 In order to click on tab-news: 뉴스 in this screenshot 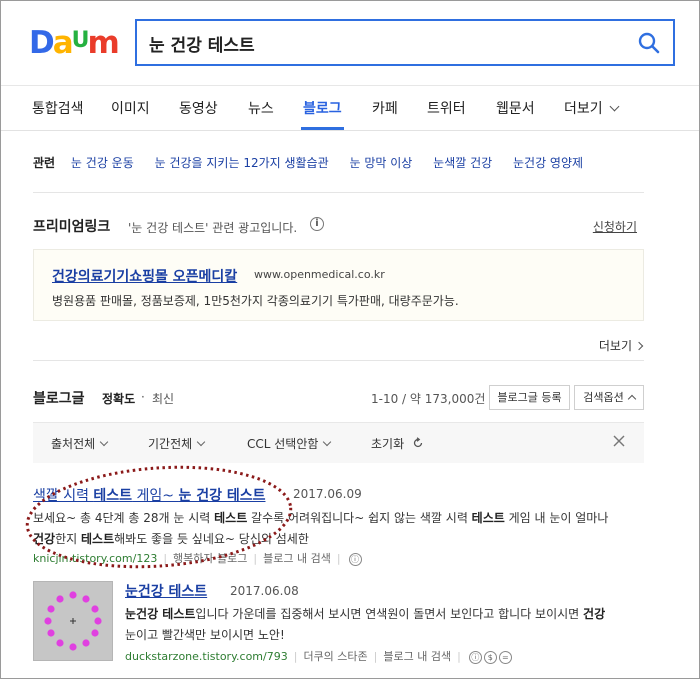, I will do `click(261, 108)`.